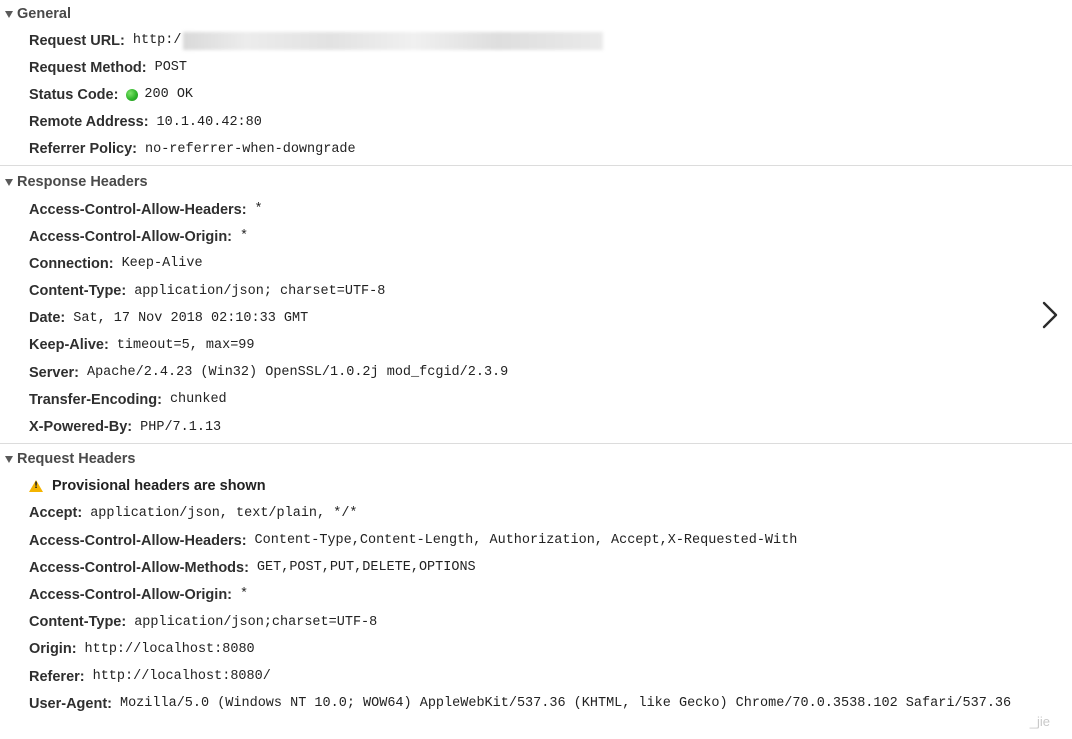 Image resolution: width=1072 pixels, height=739 pixels. Describe the element at coordinates (70, 703) in the screenshot. I see `header-key: User-Agent:` at that location.